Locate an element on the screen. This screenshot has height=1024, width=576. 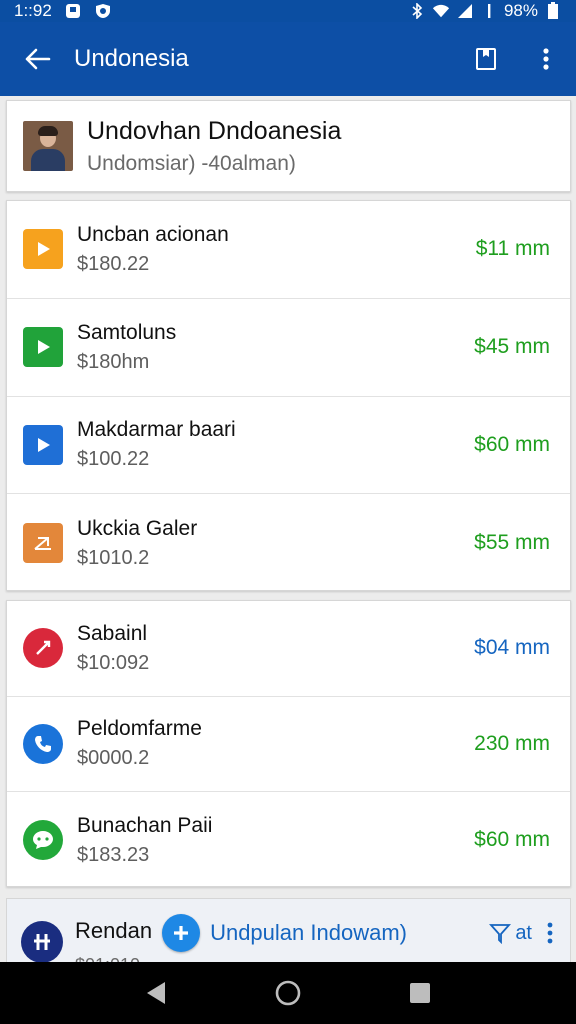
list-item: Peldomfarme $0000.2 230 mm is located at coordinates (288, 745).